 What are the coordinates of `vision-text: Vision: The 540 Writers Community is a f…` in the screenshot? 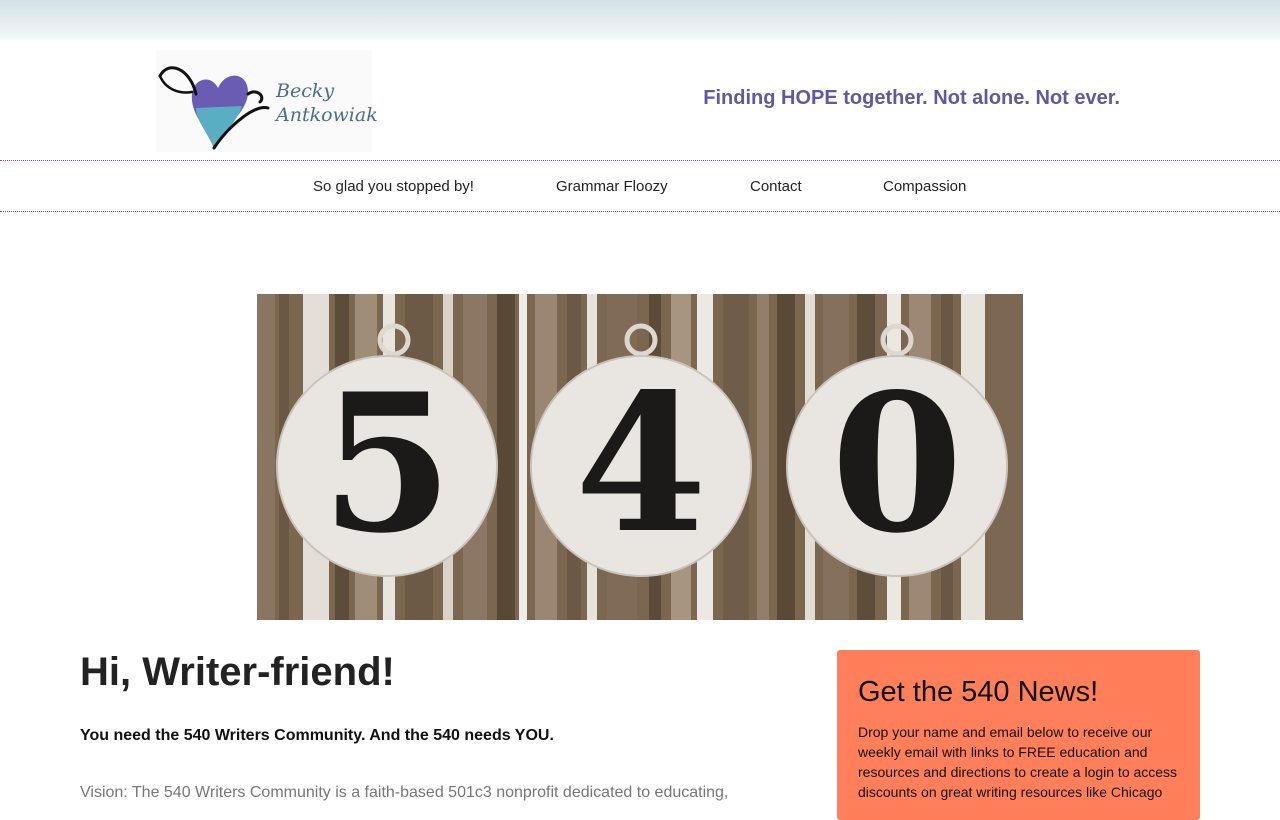 It's located at (404, 792).